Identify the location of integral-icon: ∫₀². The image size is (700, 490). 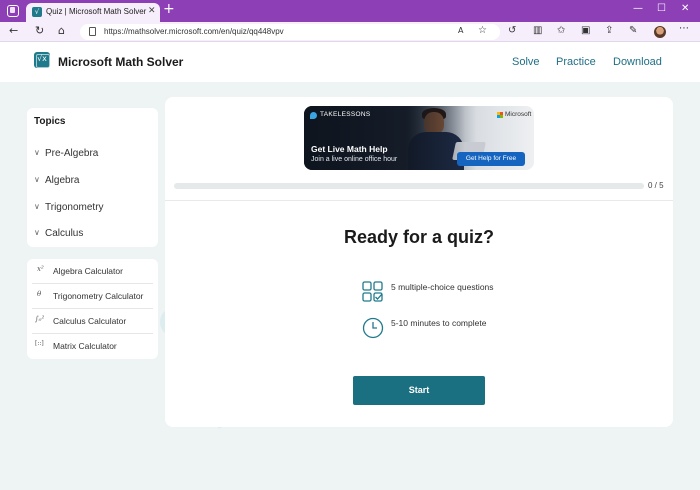
(40, 319).